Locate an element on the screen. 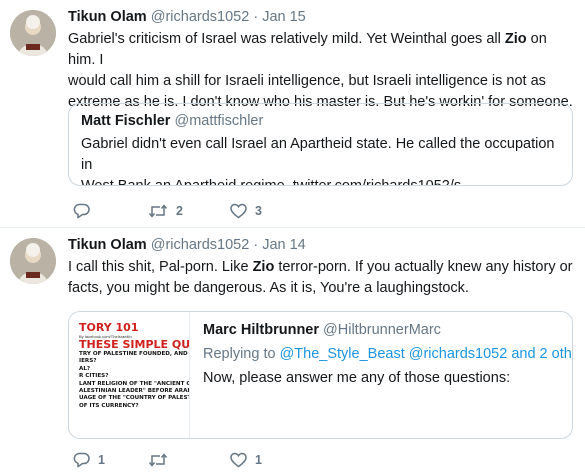  thumbnail-line: AL? is located at coordinates (85, 368).